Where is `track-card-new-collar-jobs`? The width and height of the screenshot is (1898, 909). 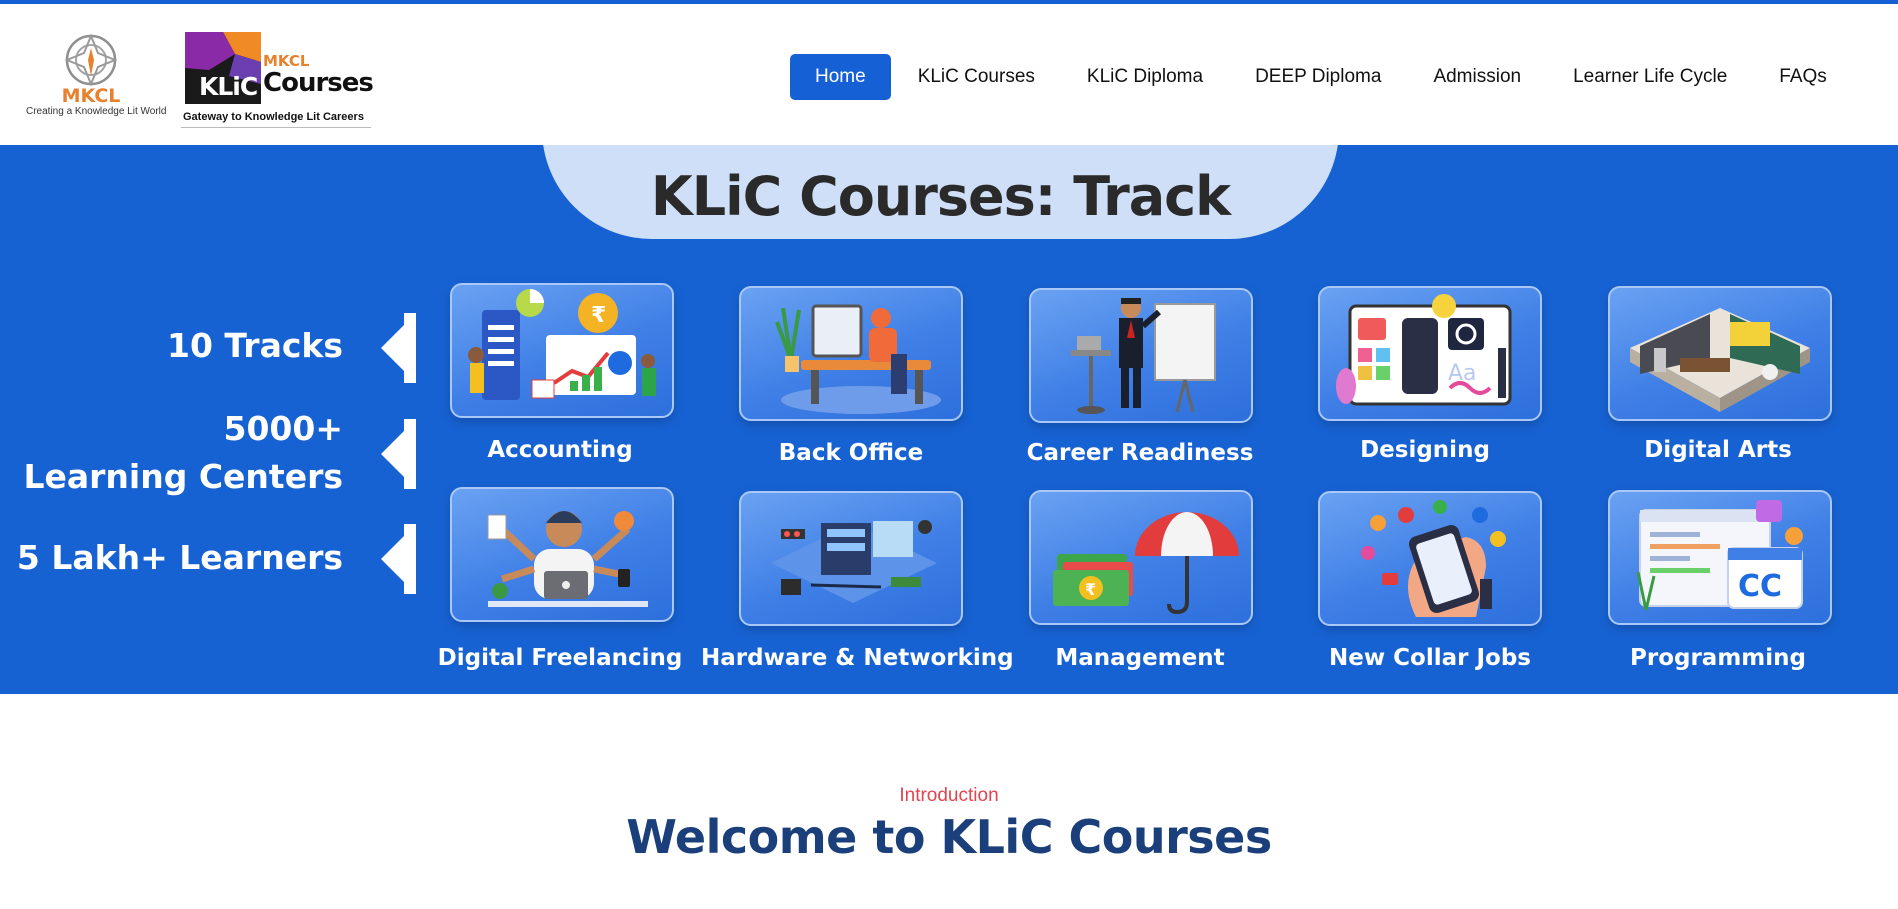 track-card-new-collar-jobs is located at coordinates (1430, 558).